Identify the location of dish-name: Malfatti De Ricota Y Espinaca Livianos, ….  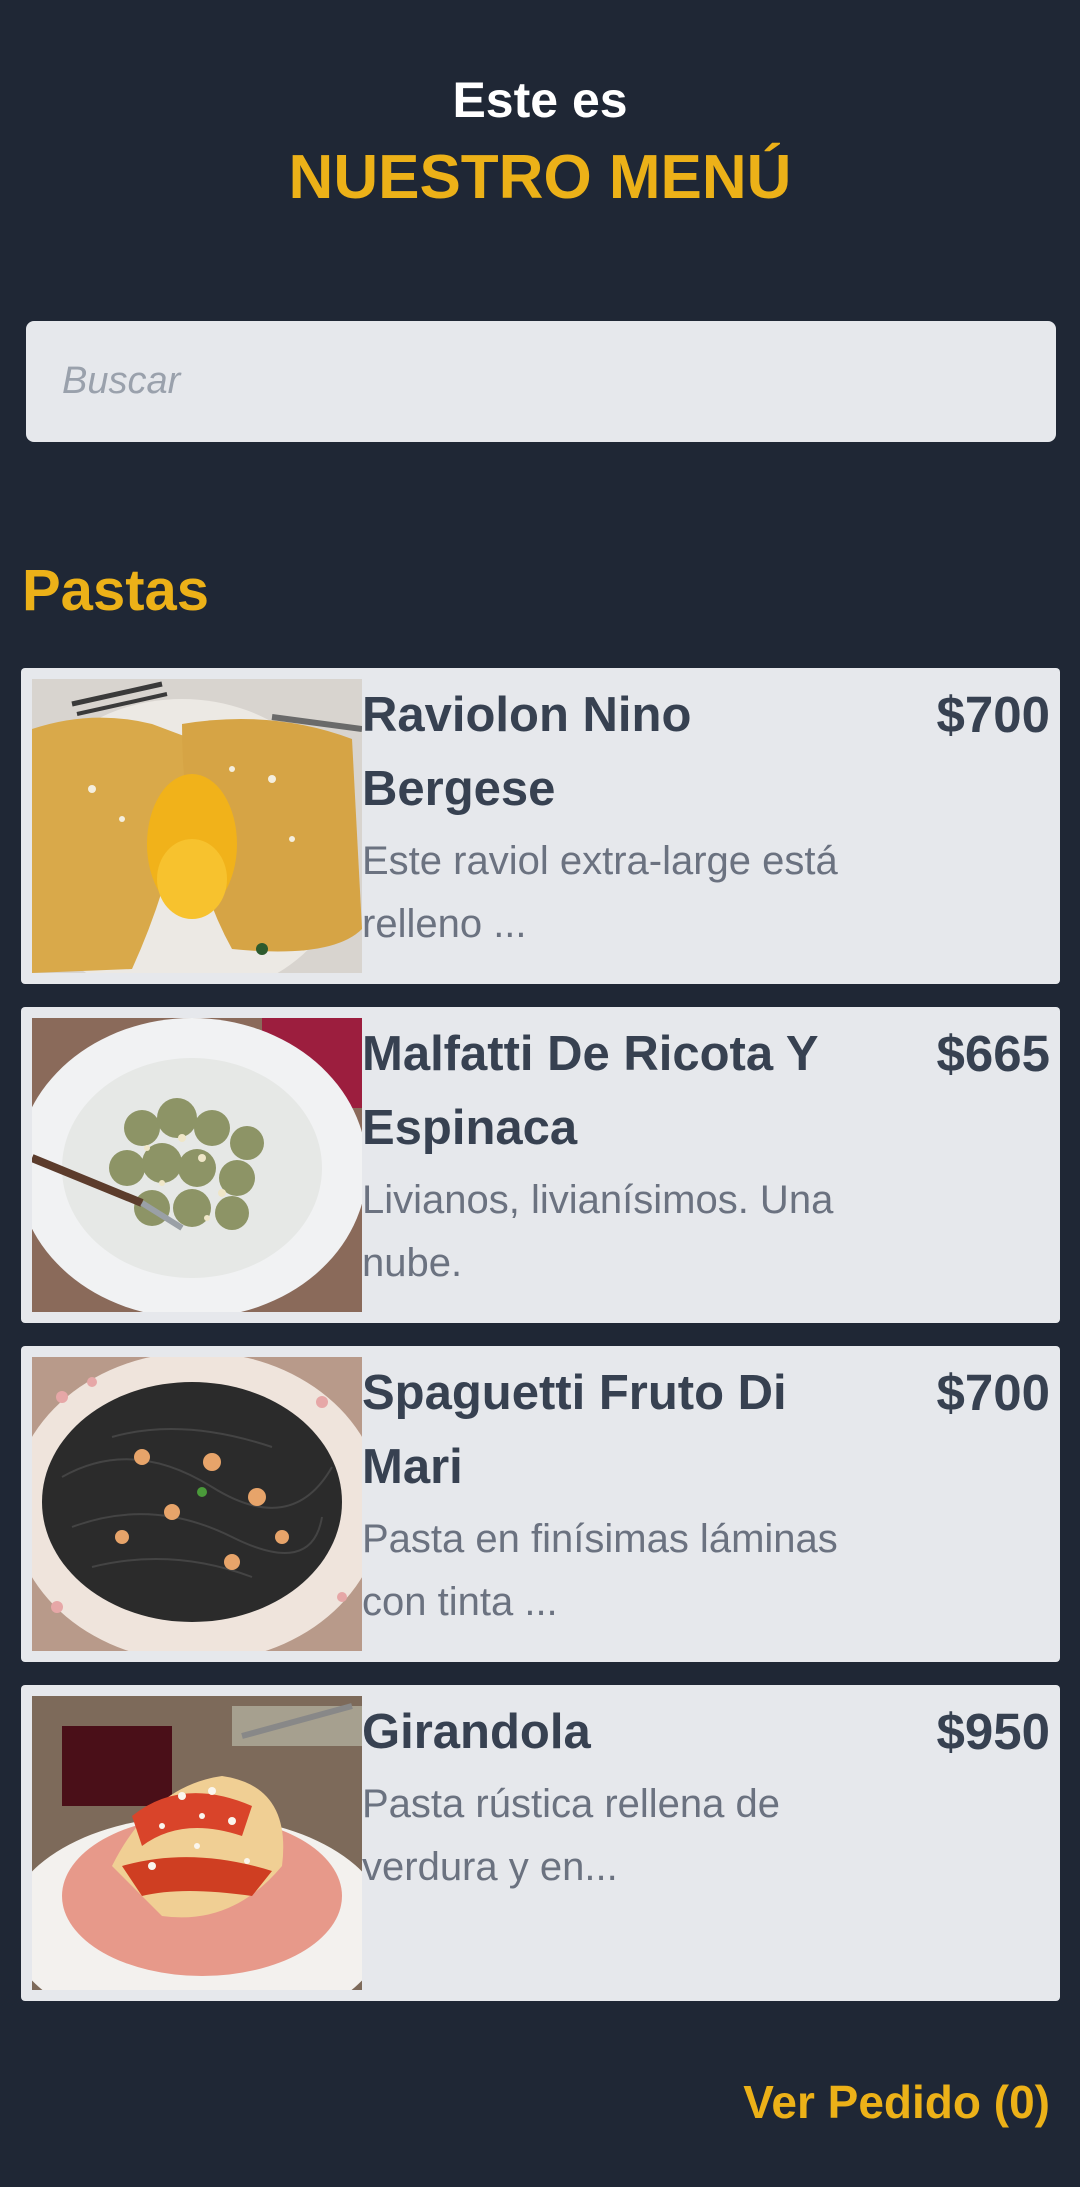
(612, 1156).